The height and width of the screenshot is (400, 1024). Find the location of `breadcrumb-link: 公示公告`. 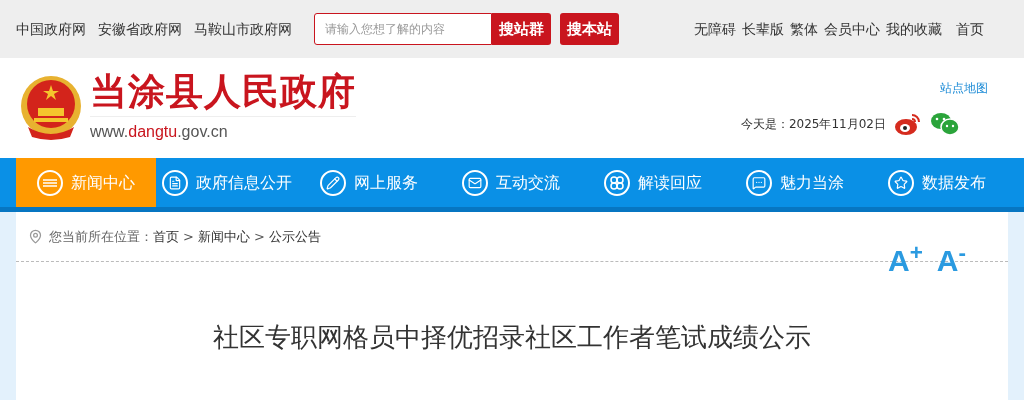

breadcrumb-link: 公示公告 is located at coordinates (294, 236).